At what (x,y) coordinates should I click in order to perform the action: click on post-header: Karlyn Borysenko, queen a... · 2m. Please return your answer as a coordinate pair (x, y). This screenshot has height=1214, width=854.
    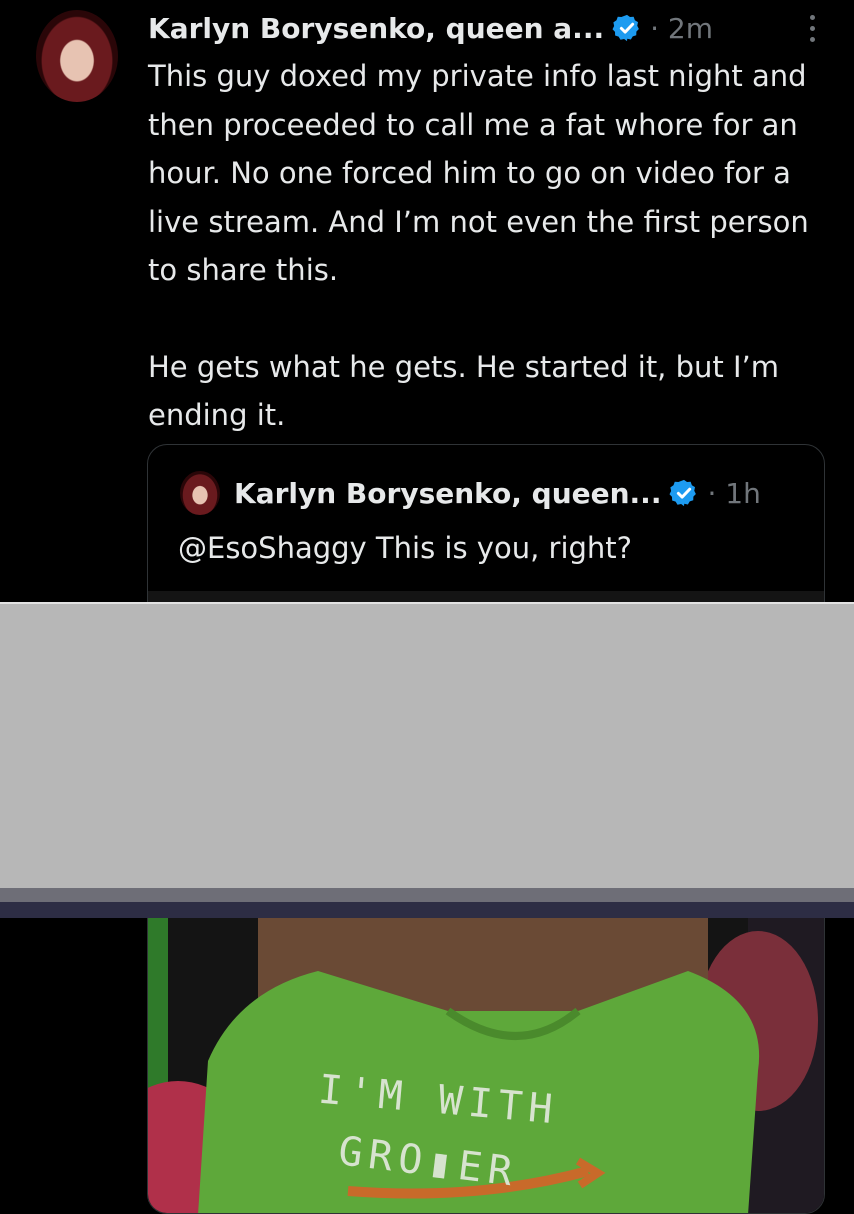
    Looking at the image, I should click on (493, 28).